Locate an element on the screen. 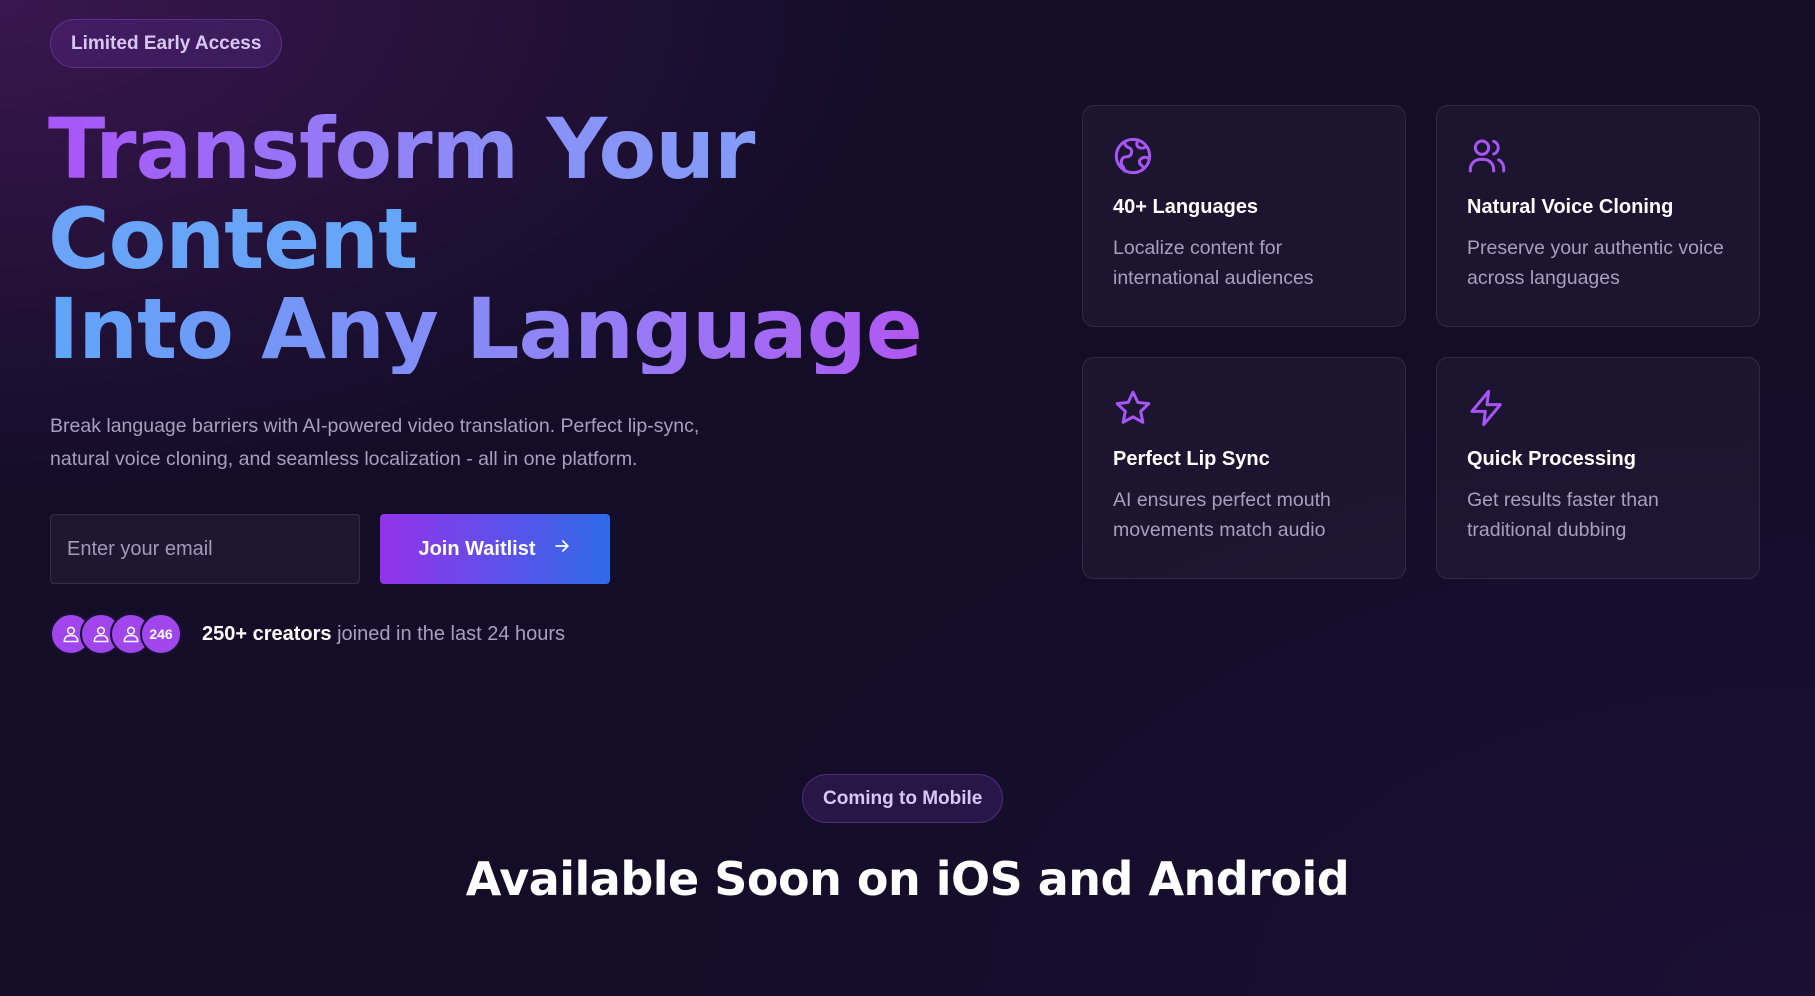  mobile-availability-title: Available Soon on iOS and Android is located at coordinates (907, 879).